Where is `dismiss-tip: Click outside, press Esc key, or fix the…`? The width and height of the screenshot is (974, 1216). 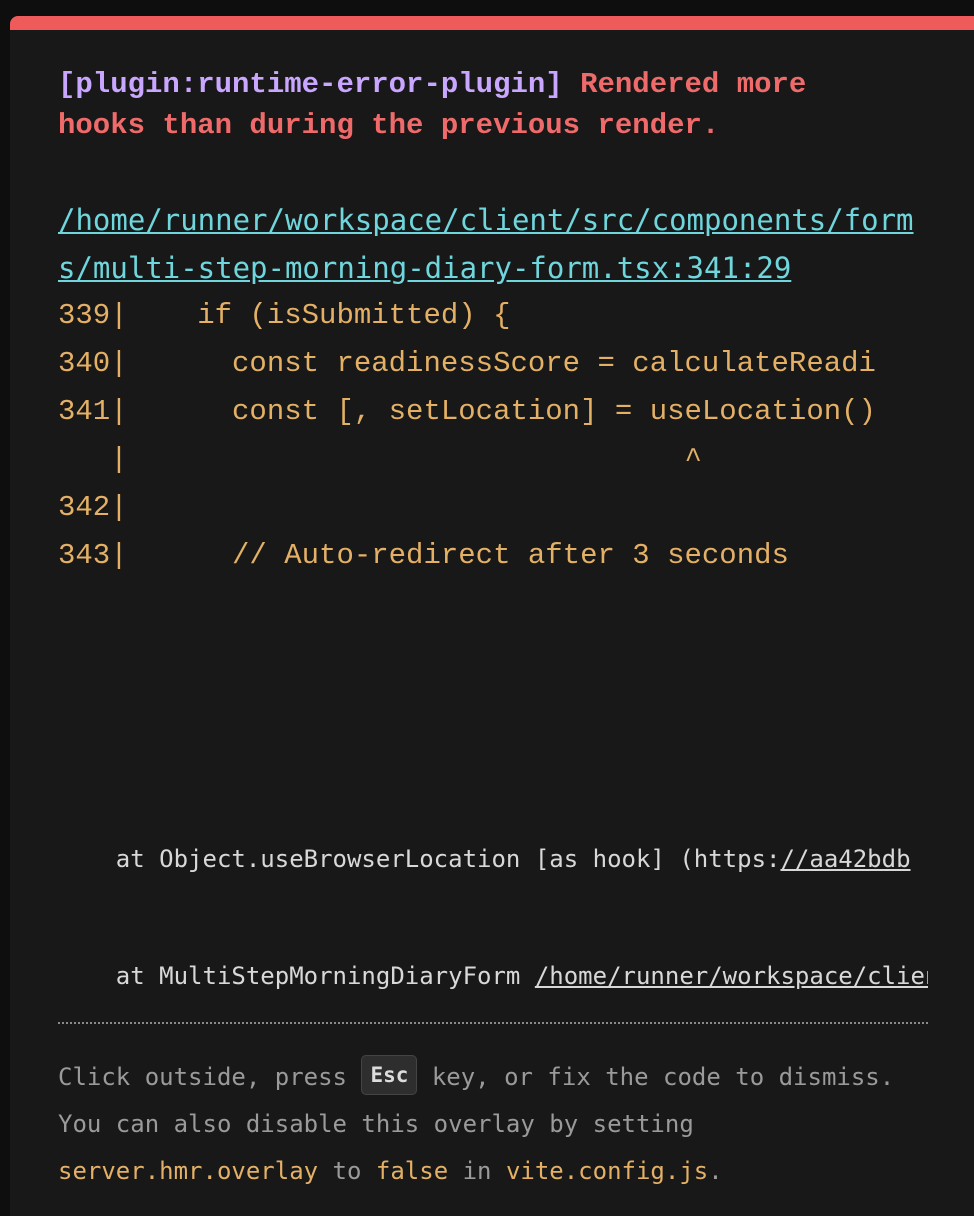 dismiss-tip: Click outside, press Esc key, or fix the… is located at coordinates (498, 1124).